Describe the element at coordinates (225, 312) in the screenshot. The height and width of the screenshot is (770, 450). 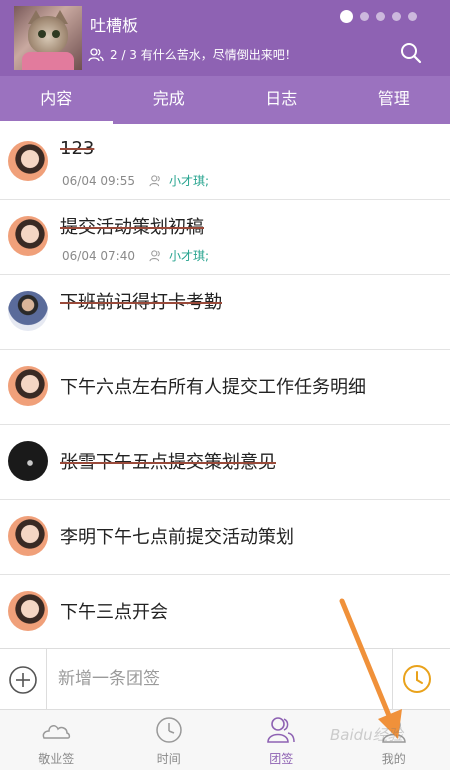
I see `list-item: 下班前记得打卡考勤` at that location.